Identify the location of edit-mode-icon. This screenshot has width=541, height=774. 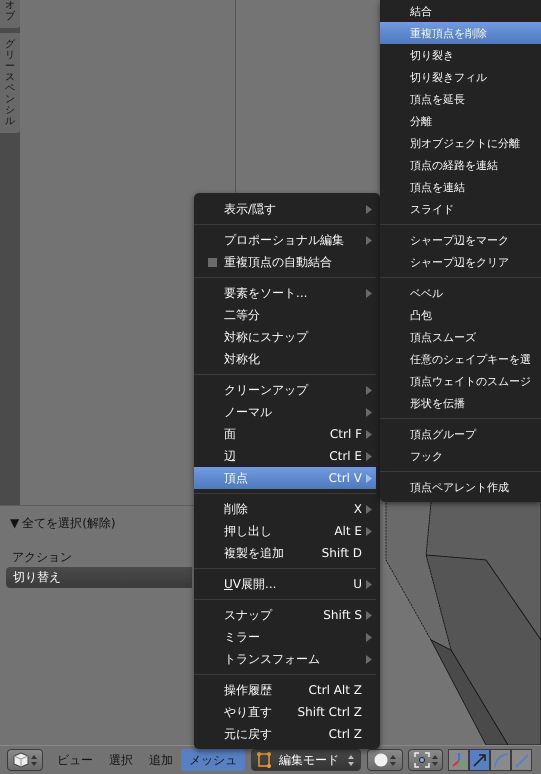
(264, 760).